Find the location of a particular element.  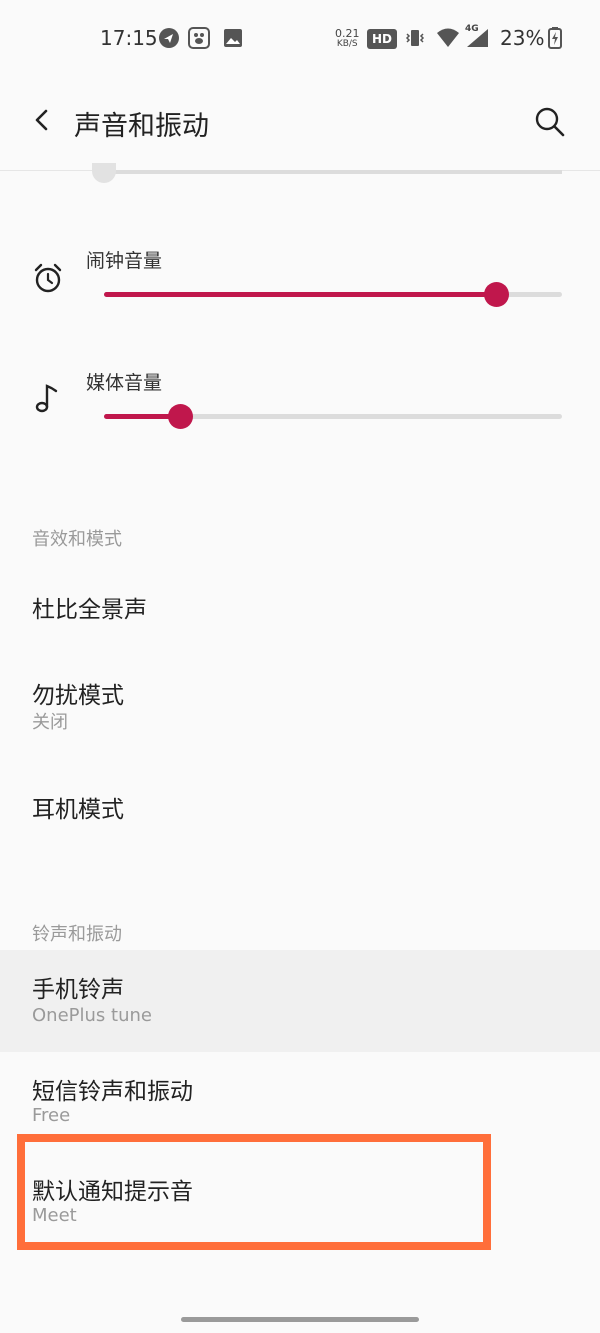

scrolled-slider-thumb is located at coordinates (104, 173).